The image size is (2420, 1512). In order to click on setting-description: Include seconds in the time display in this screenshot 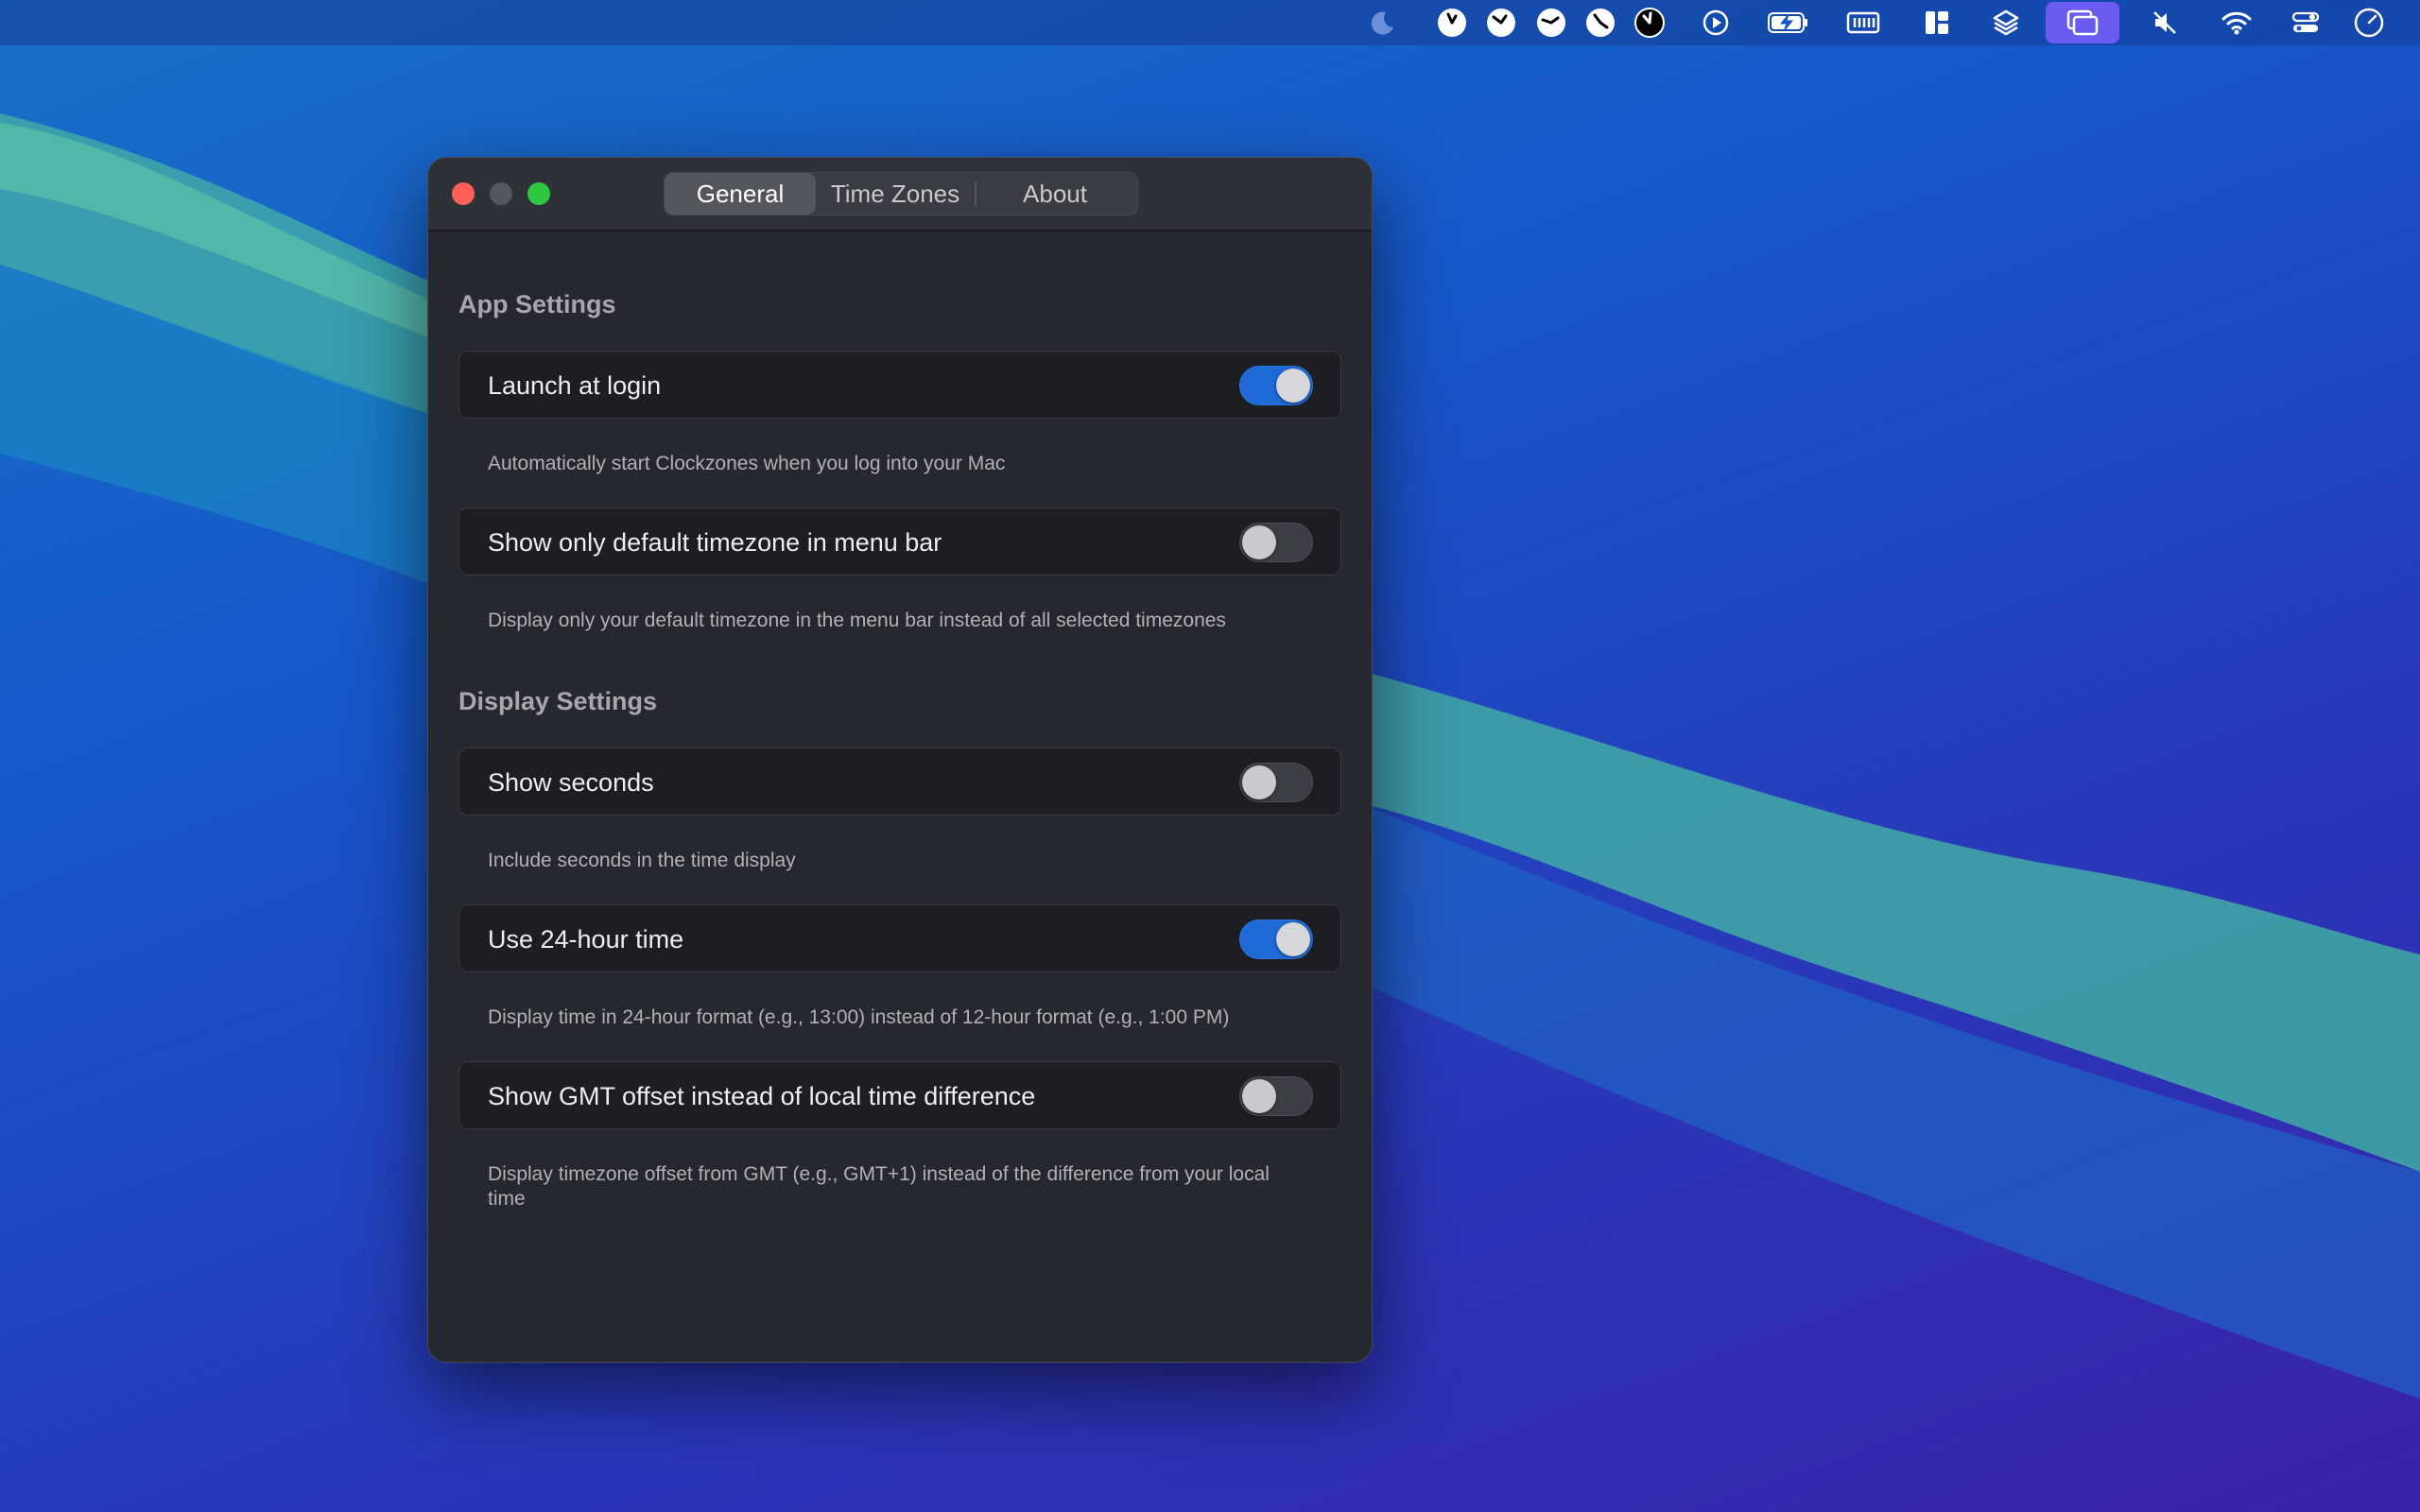, I will do `click(642, 860)`.